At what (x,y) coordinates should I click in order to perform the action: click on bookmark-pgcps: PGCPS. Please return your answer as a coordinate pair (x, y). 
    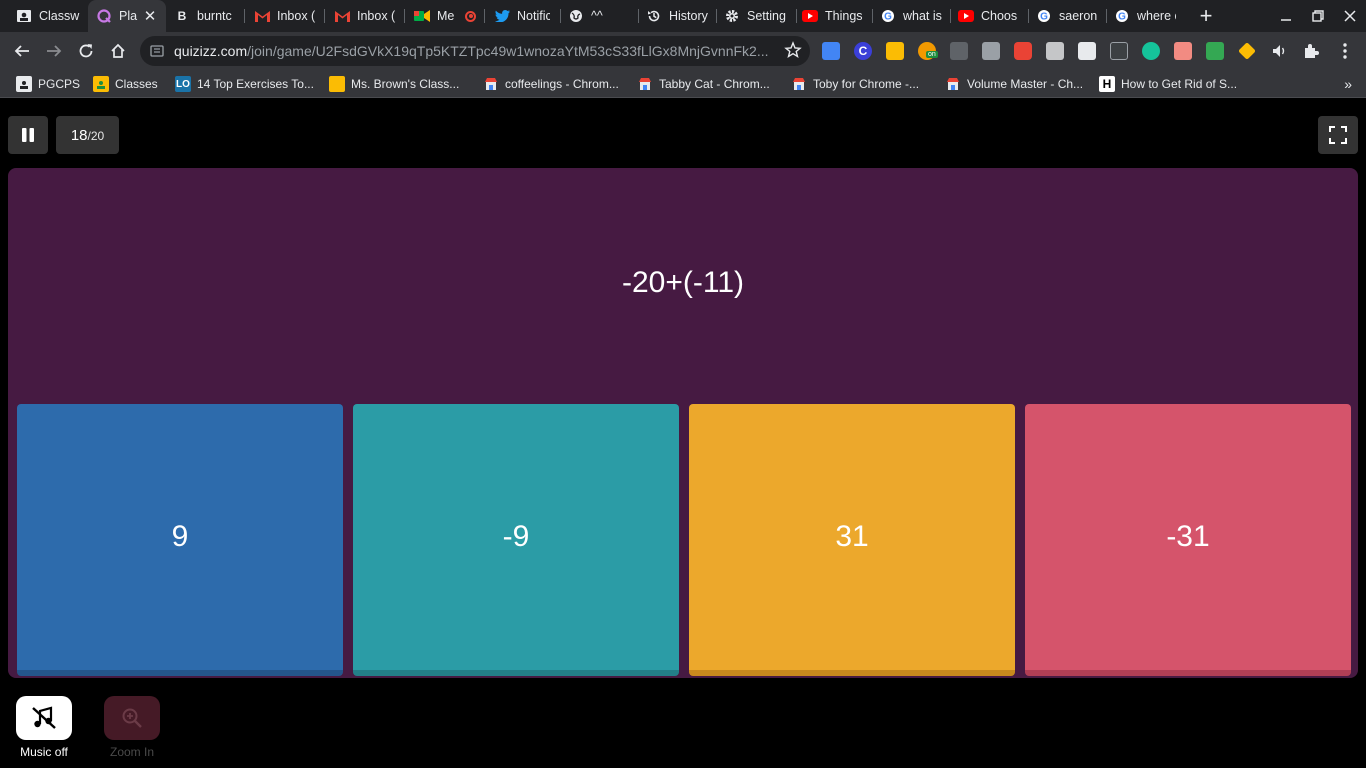
    Looking at the image, I should click on (48, 84).